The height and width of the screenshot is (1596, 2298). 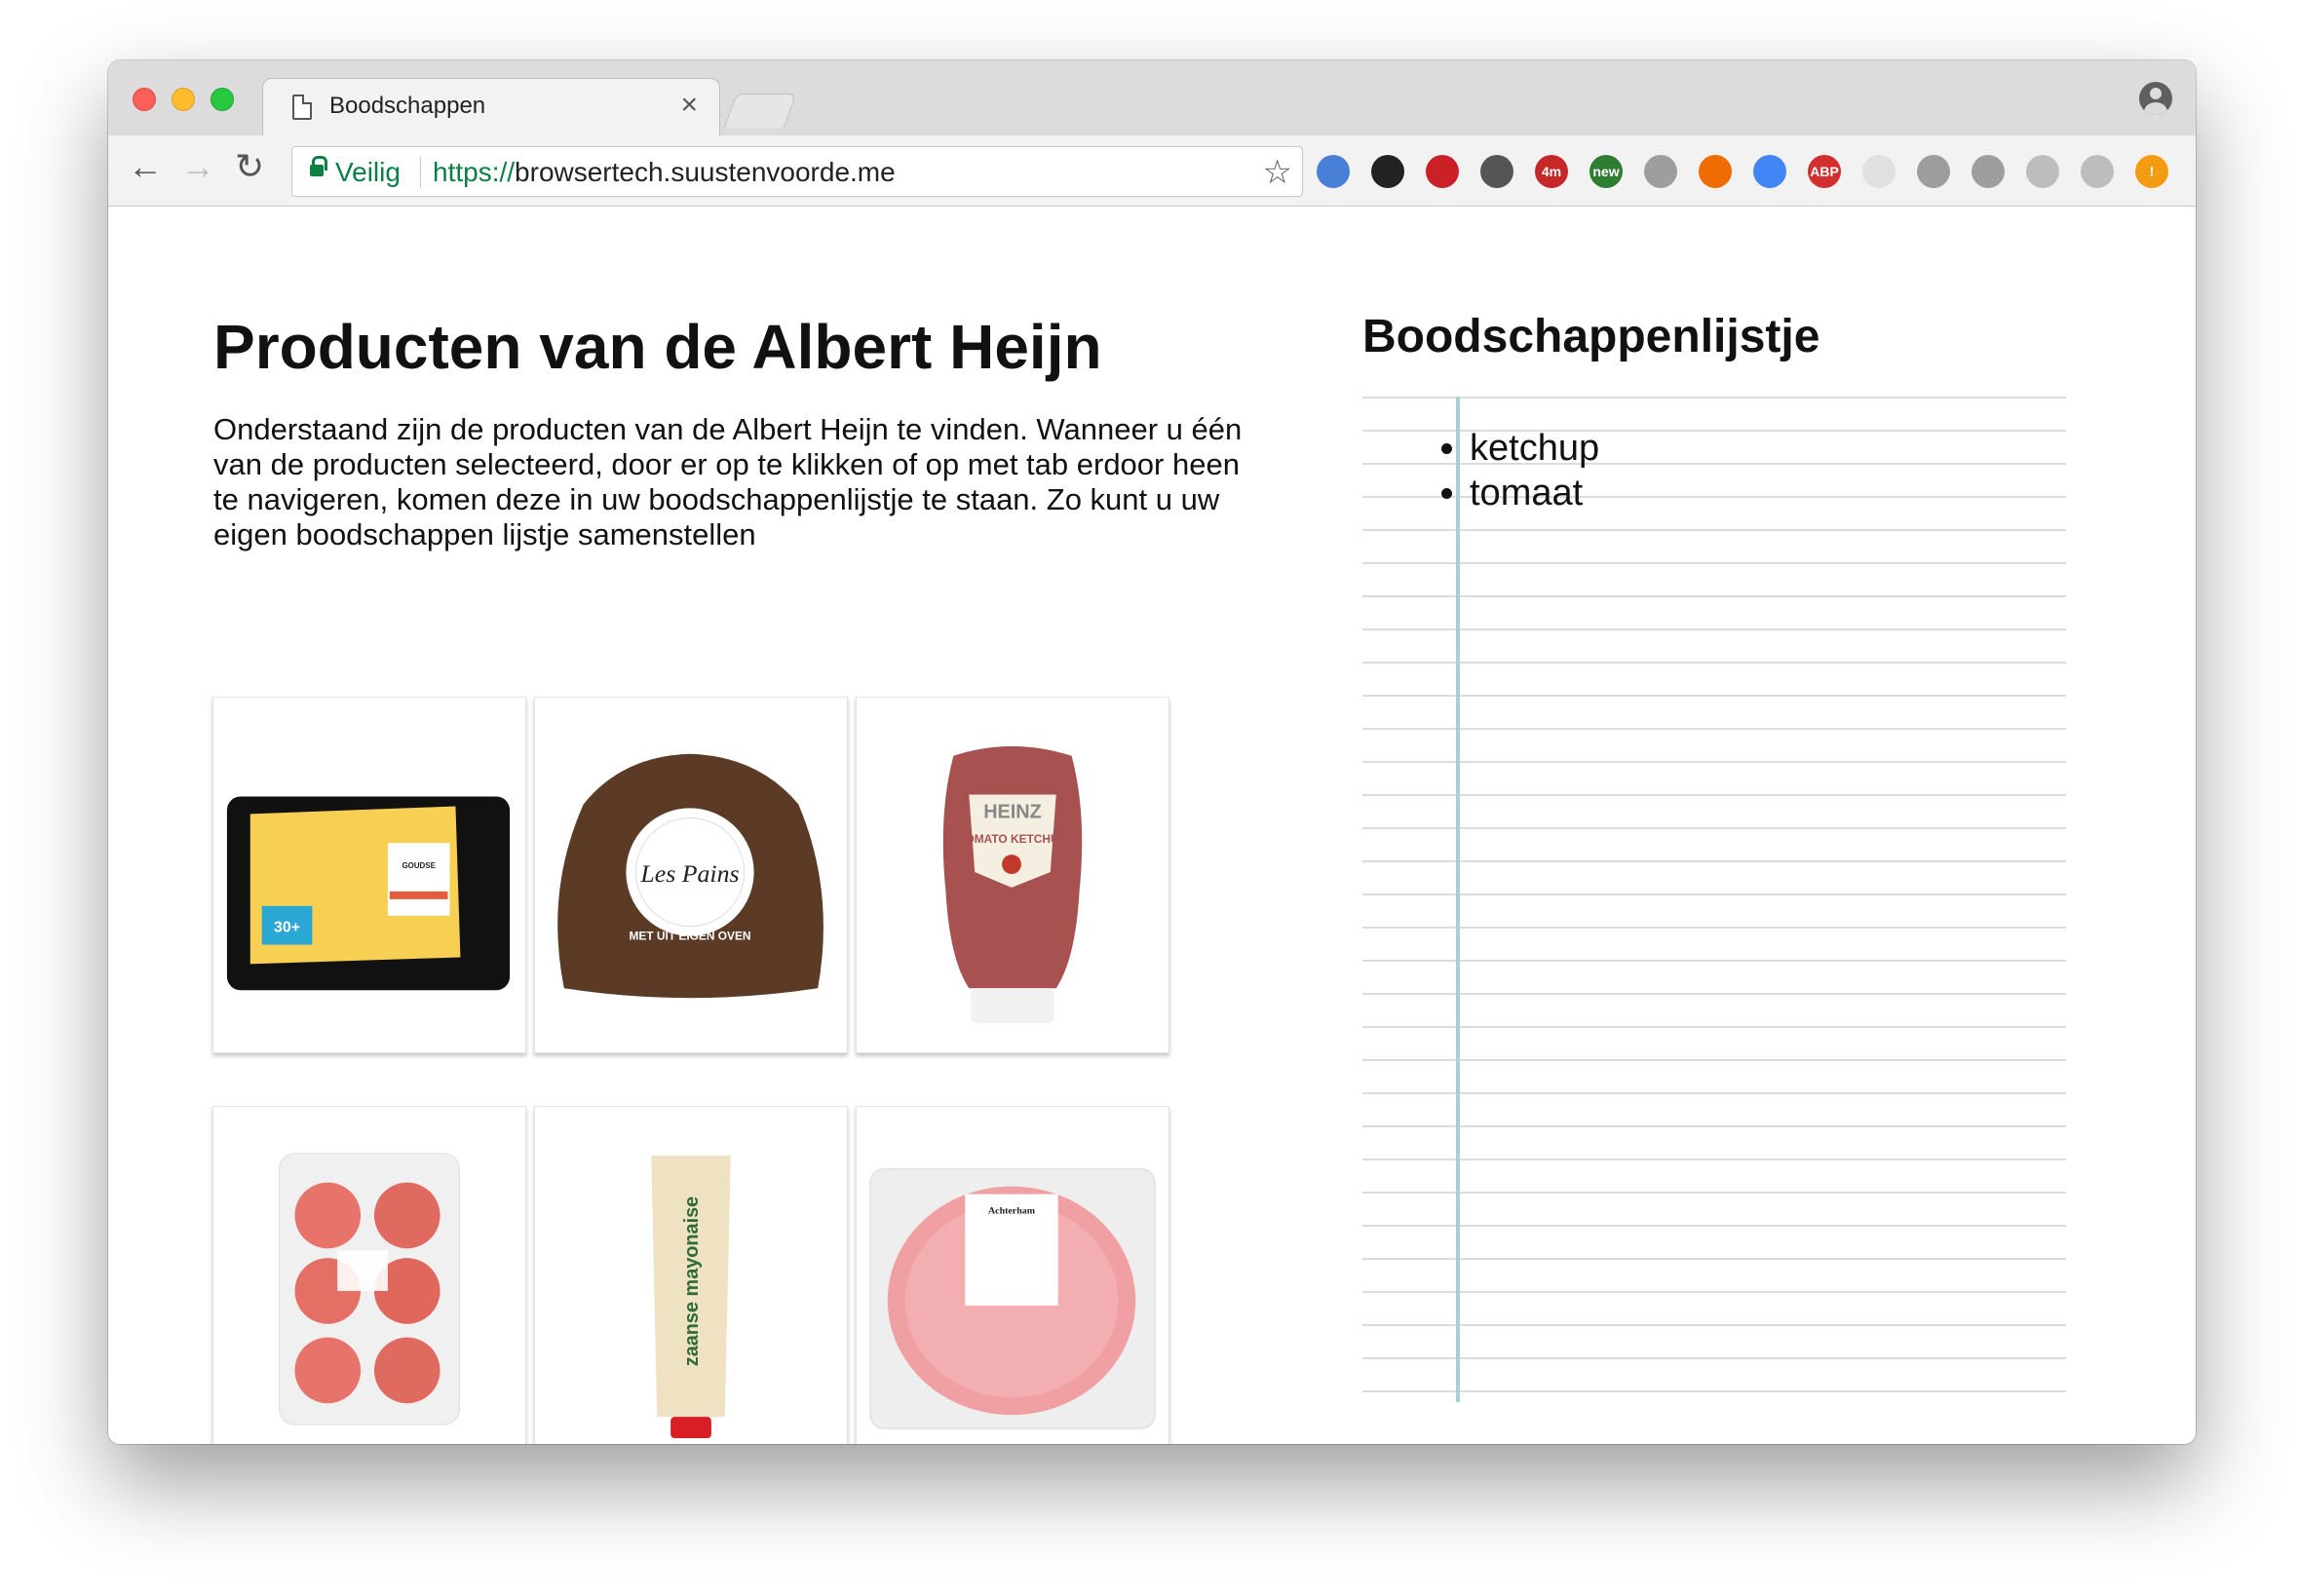 What do you see at coordinates (760, 111) in the screenshot?
I see `new-tab-button` at bounding box center [760, 111].